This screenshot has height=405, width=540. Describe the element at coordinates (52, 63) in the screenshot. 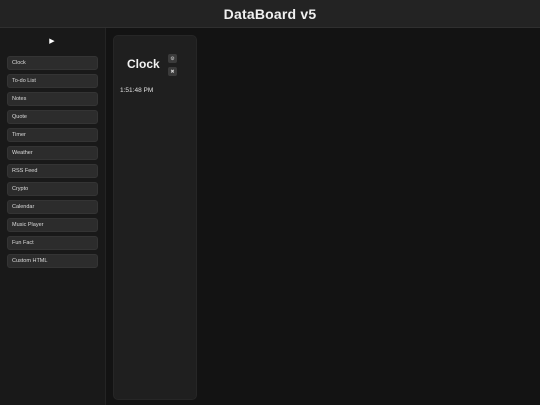

I see `add-clock-button: Clock` at that location.